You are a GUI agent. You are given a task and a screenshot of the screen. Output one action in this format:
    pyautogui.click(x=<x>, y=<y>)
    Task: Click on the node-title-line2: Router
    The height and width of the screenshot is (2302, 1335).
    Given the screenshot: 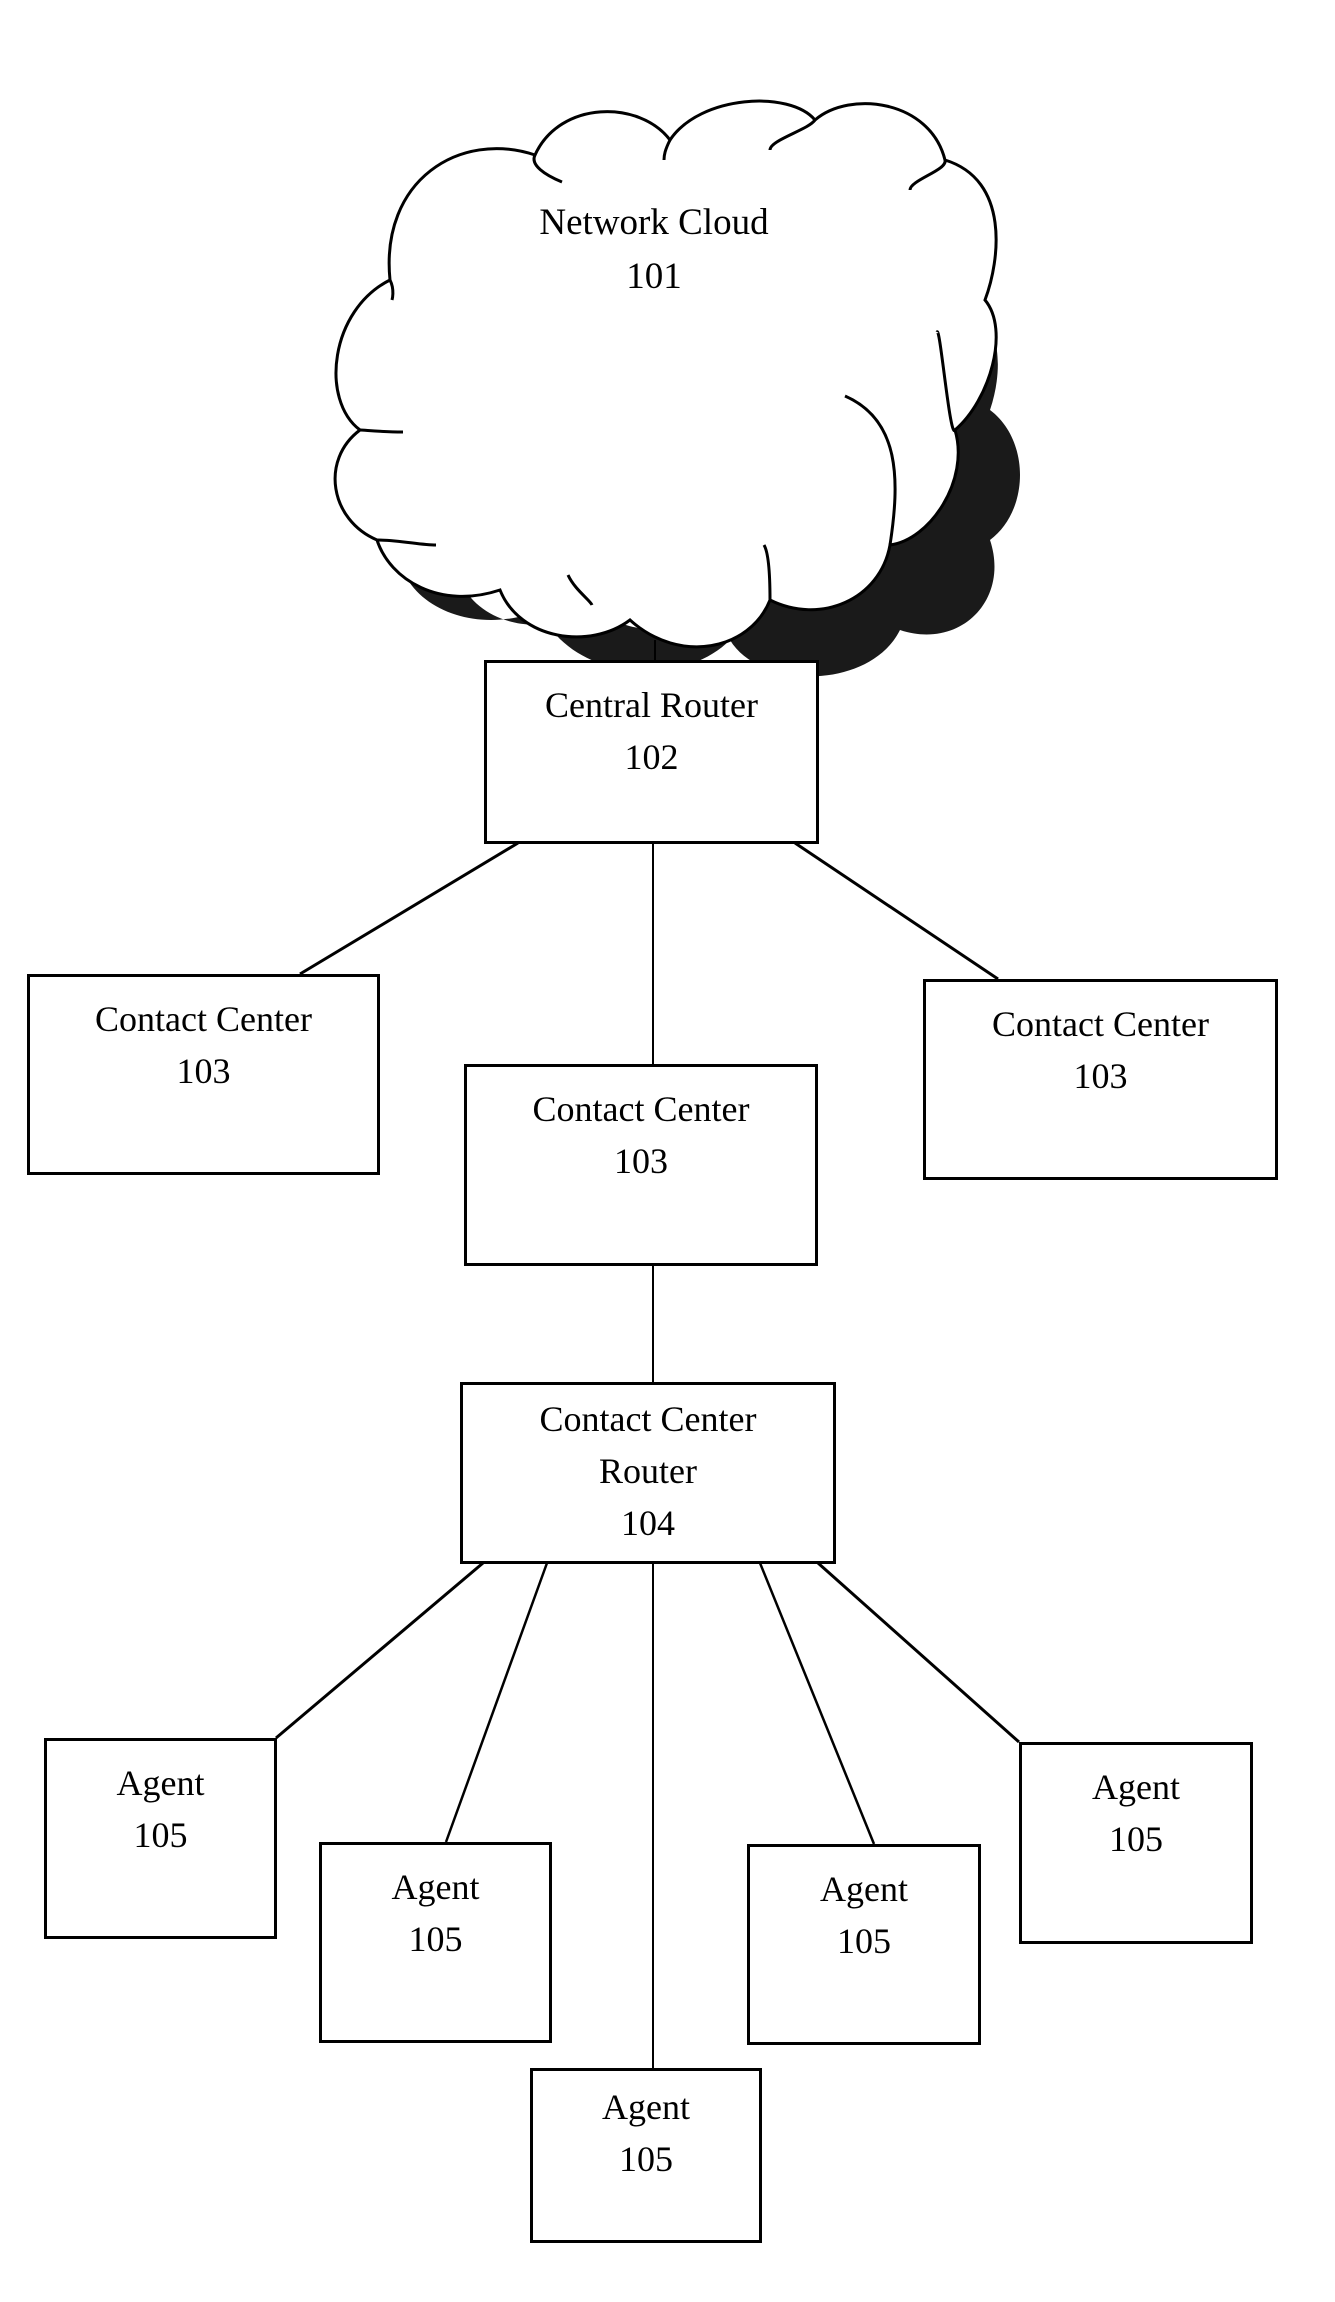 What is the action you would take?
    pyautogui.click(x=648, y=1471)
    